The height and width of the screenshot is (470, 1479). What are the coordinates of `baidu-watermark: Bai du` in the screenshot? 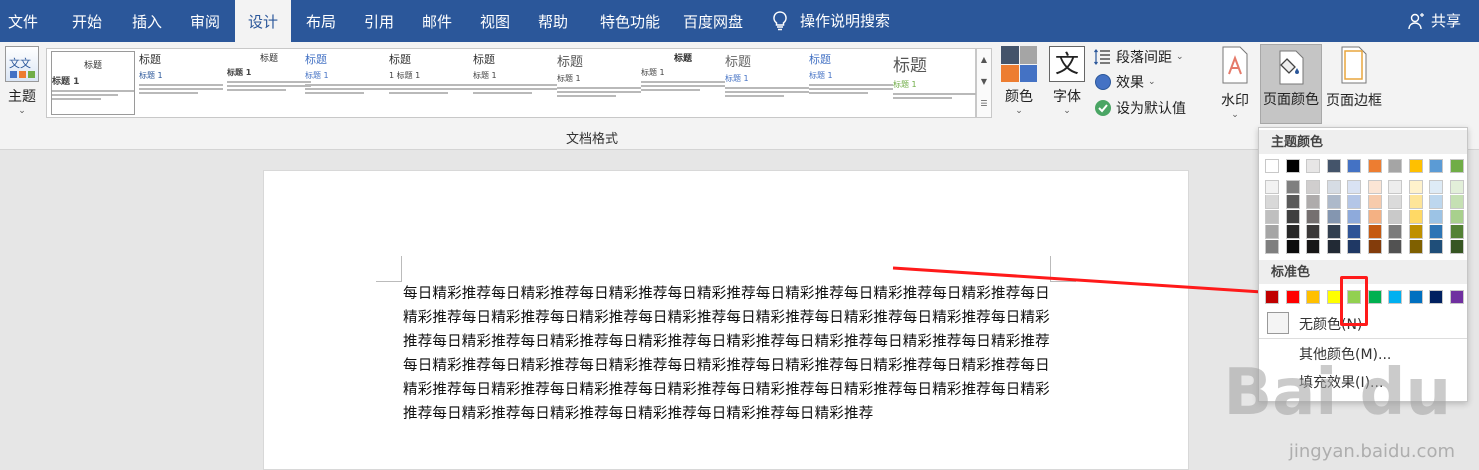 It's located at (1337, 393).